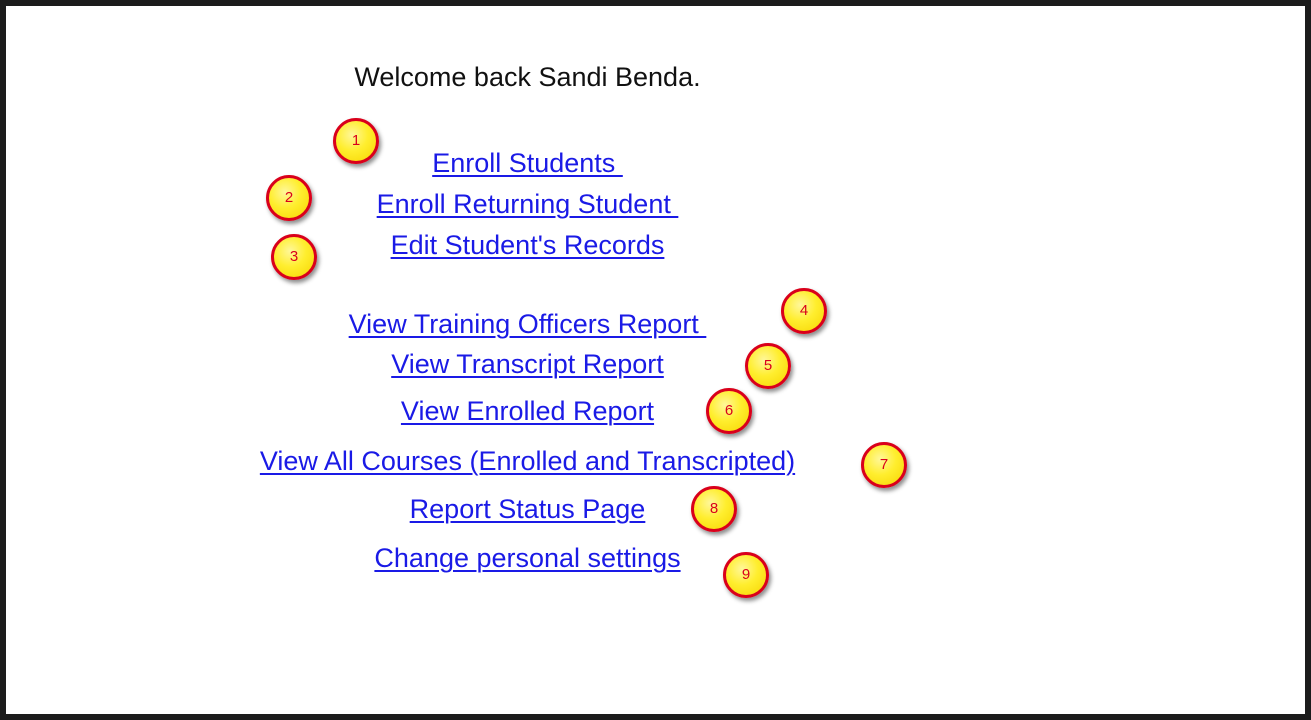 The width and height of the screenshot is (1311, 720). What do you see at coordinates (804, 311) in the screenshot?
I see `callout-marker-4: 4` at bounding box center [804, 311].